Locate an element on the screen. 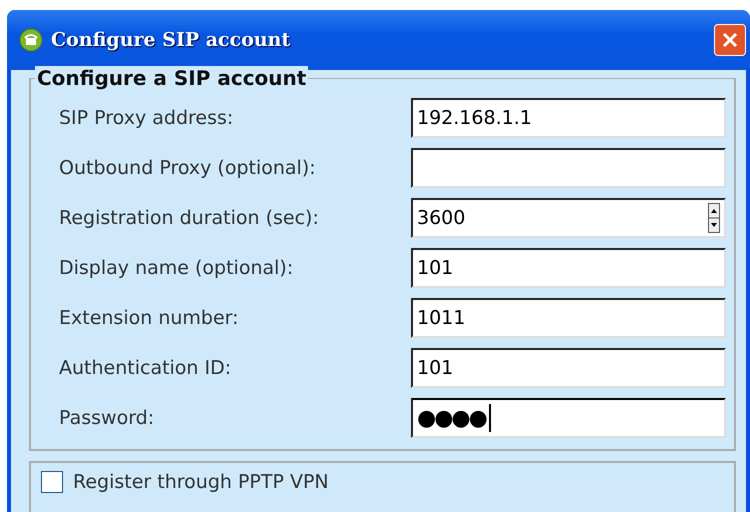 The height and width of the screenshot is (512, 750). text-field is located at coordinates (568, 168).